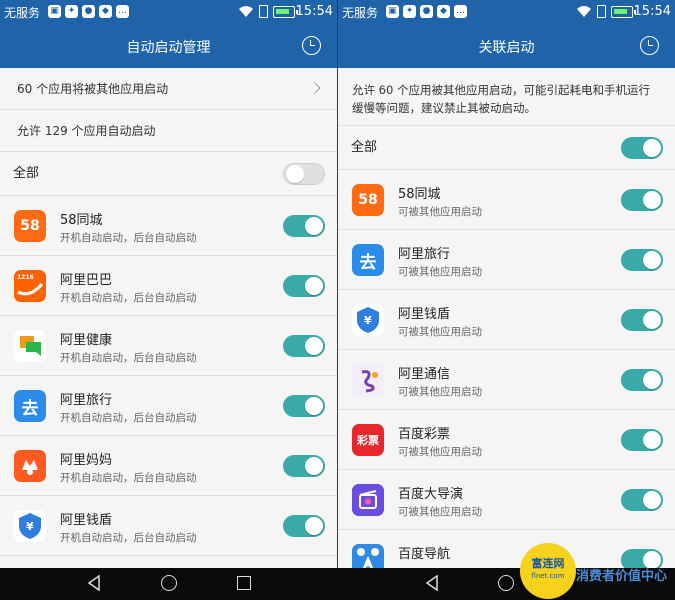  I want to click on app-row: 去 阿里旅行 可被其他应用启动, so click(506, 260).